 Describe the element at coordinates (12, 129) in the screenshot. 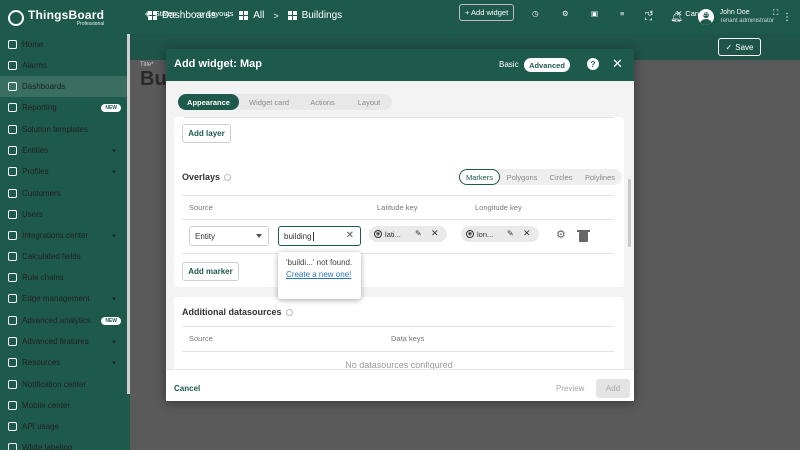

I see `solution-templates-icon` at that location.